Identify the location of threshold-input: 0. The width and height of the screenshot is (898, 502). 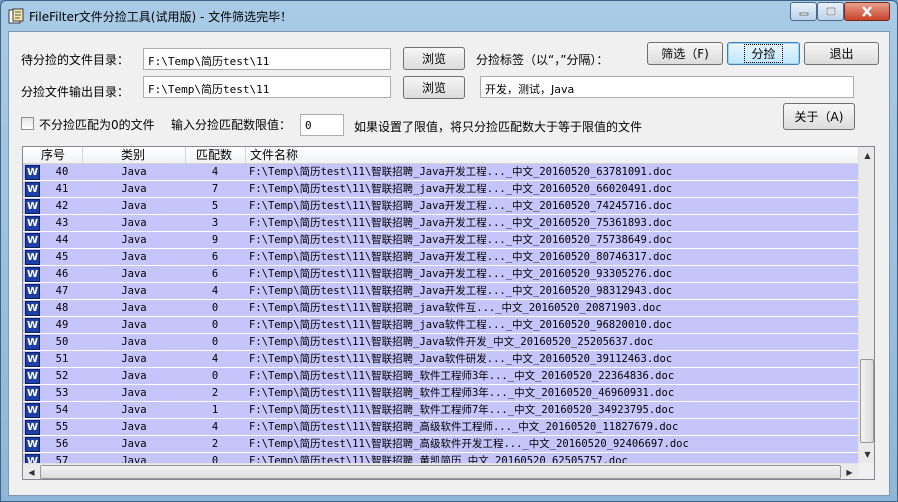
(322, 125).